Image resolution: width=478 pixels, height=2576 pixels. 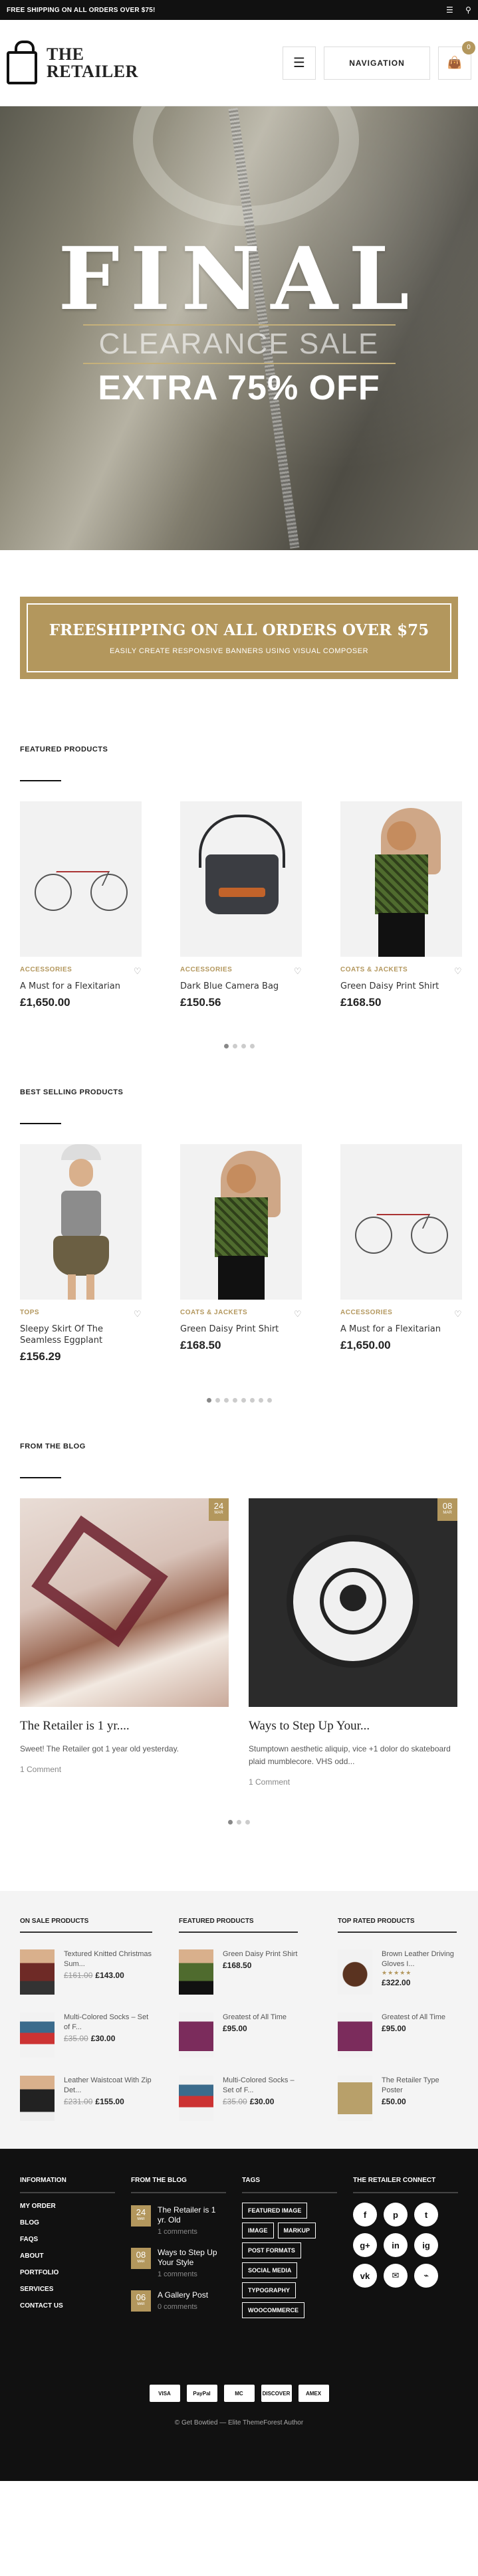 I want to click on item-name: The Retailer Type Poster, so click(x=419, y=2086).